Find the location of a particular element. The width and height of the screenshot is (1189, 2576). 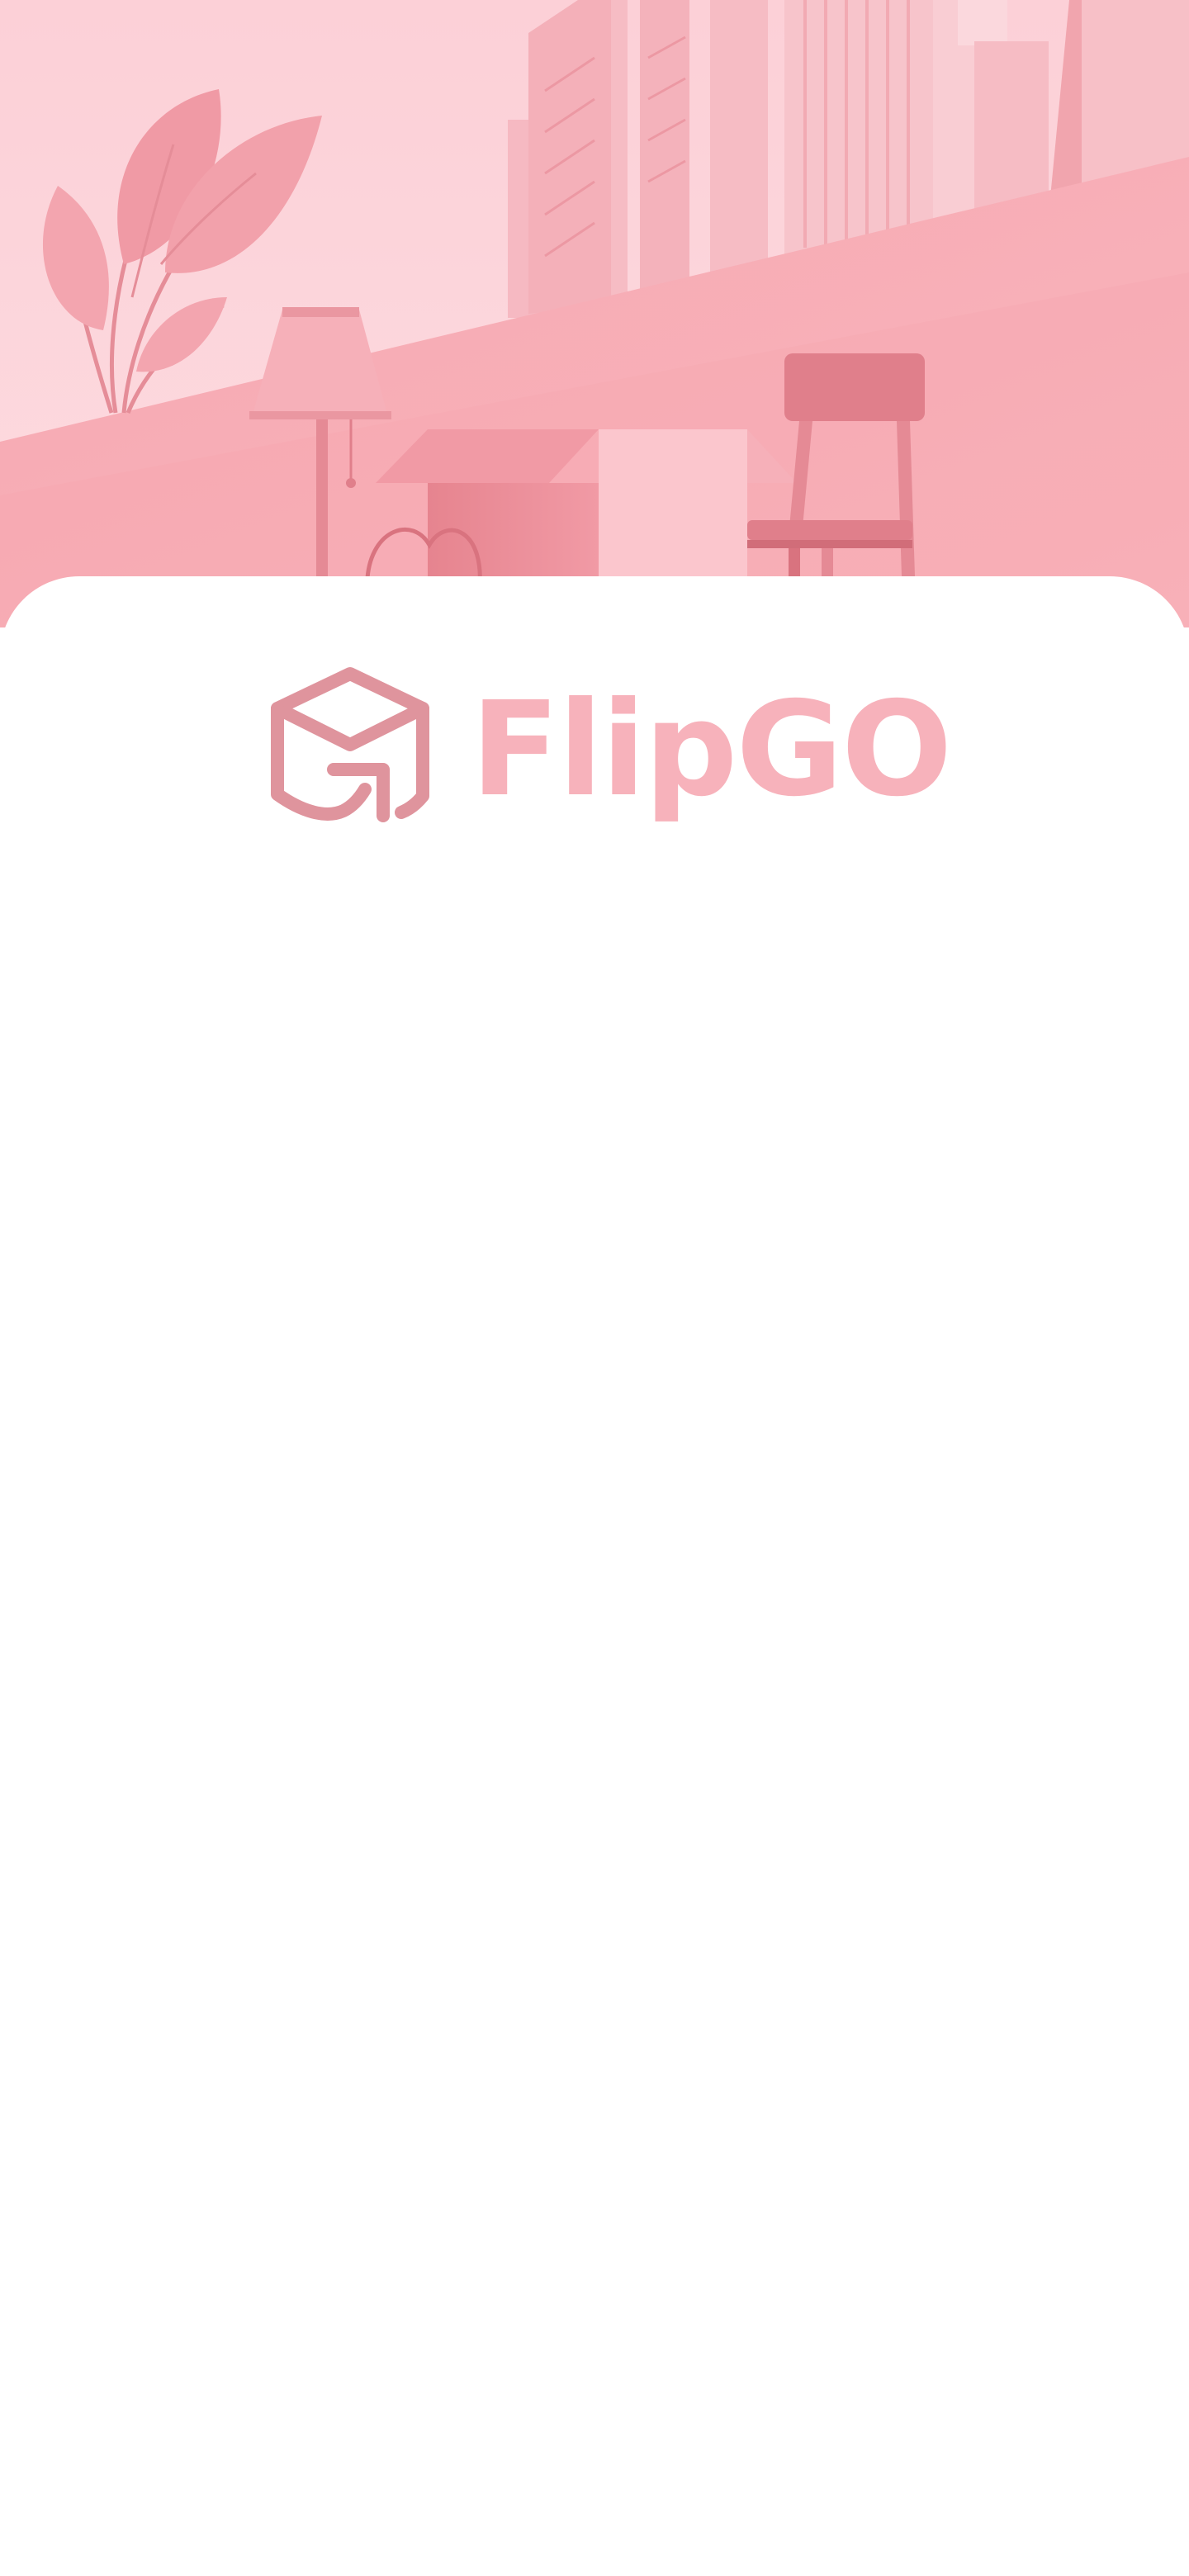

box-arrow-icon is located at coordinates (350, 744).